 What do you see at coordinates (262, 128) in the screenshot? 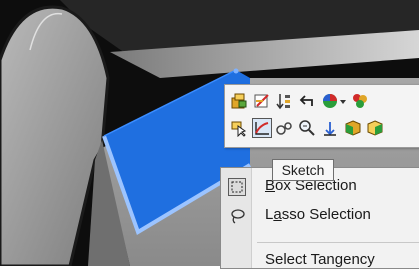
I see `sketch-icon` at bounding box center [262, 128].